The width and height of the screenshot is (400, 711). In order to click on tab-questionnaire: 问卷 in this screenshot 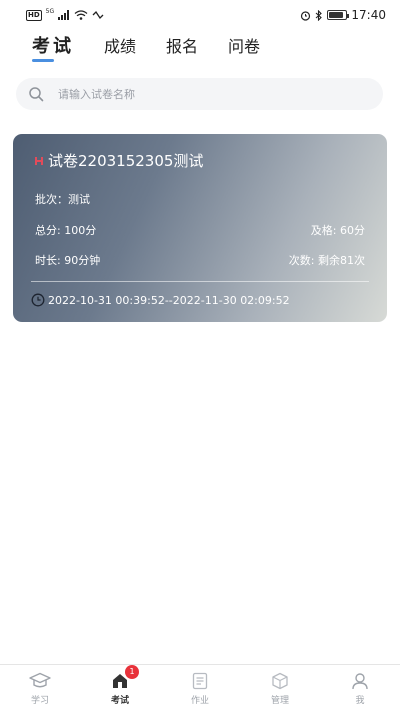, I will do `click(244, 45)`.